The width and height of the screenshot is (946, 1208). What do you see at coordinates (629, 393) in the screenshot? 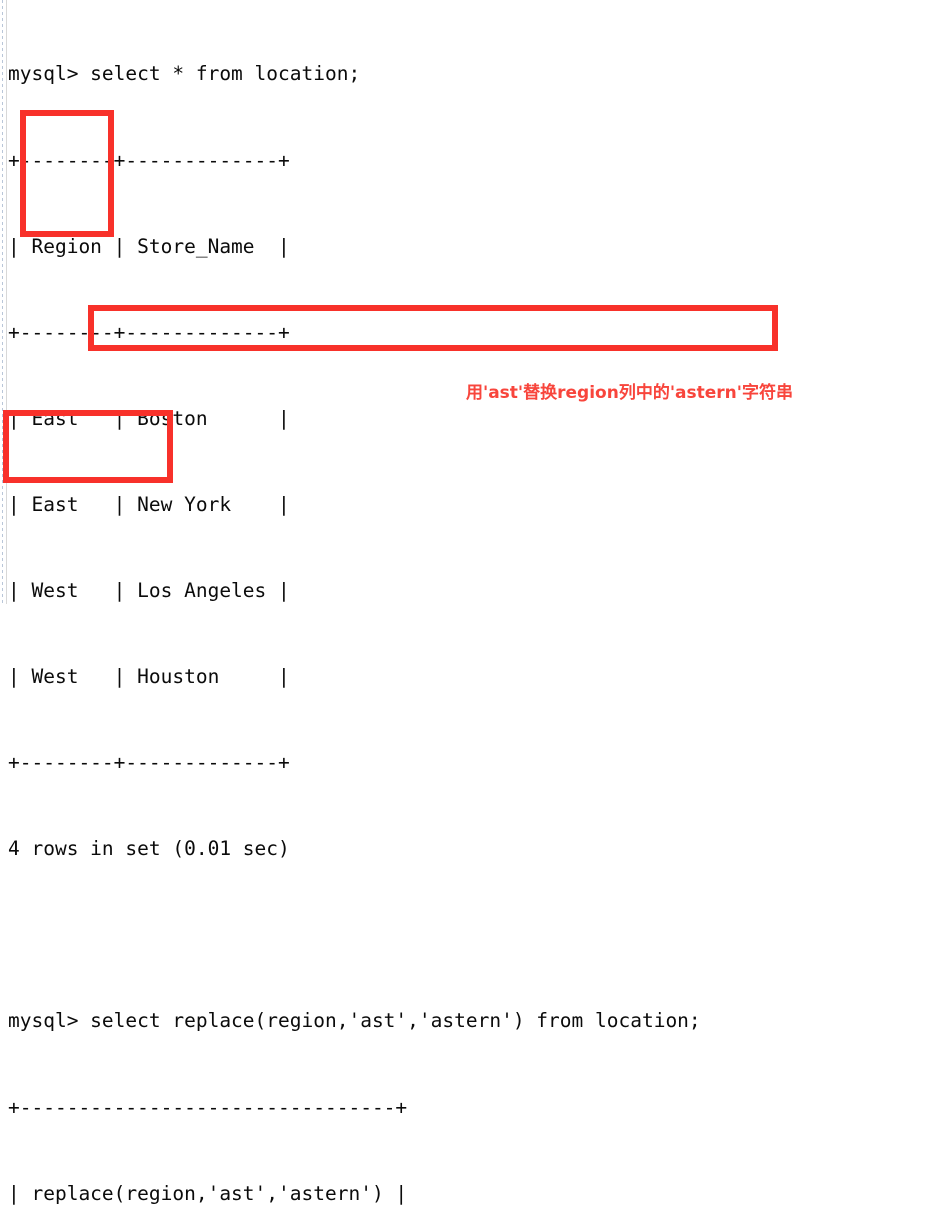
I see `annotation-note-text: 用'ast'替换region列中的'astern'字符串` at bounding box center [629, 393].